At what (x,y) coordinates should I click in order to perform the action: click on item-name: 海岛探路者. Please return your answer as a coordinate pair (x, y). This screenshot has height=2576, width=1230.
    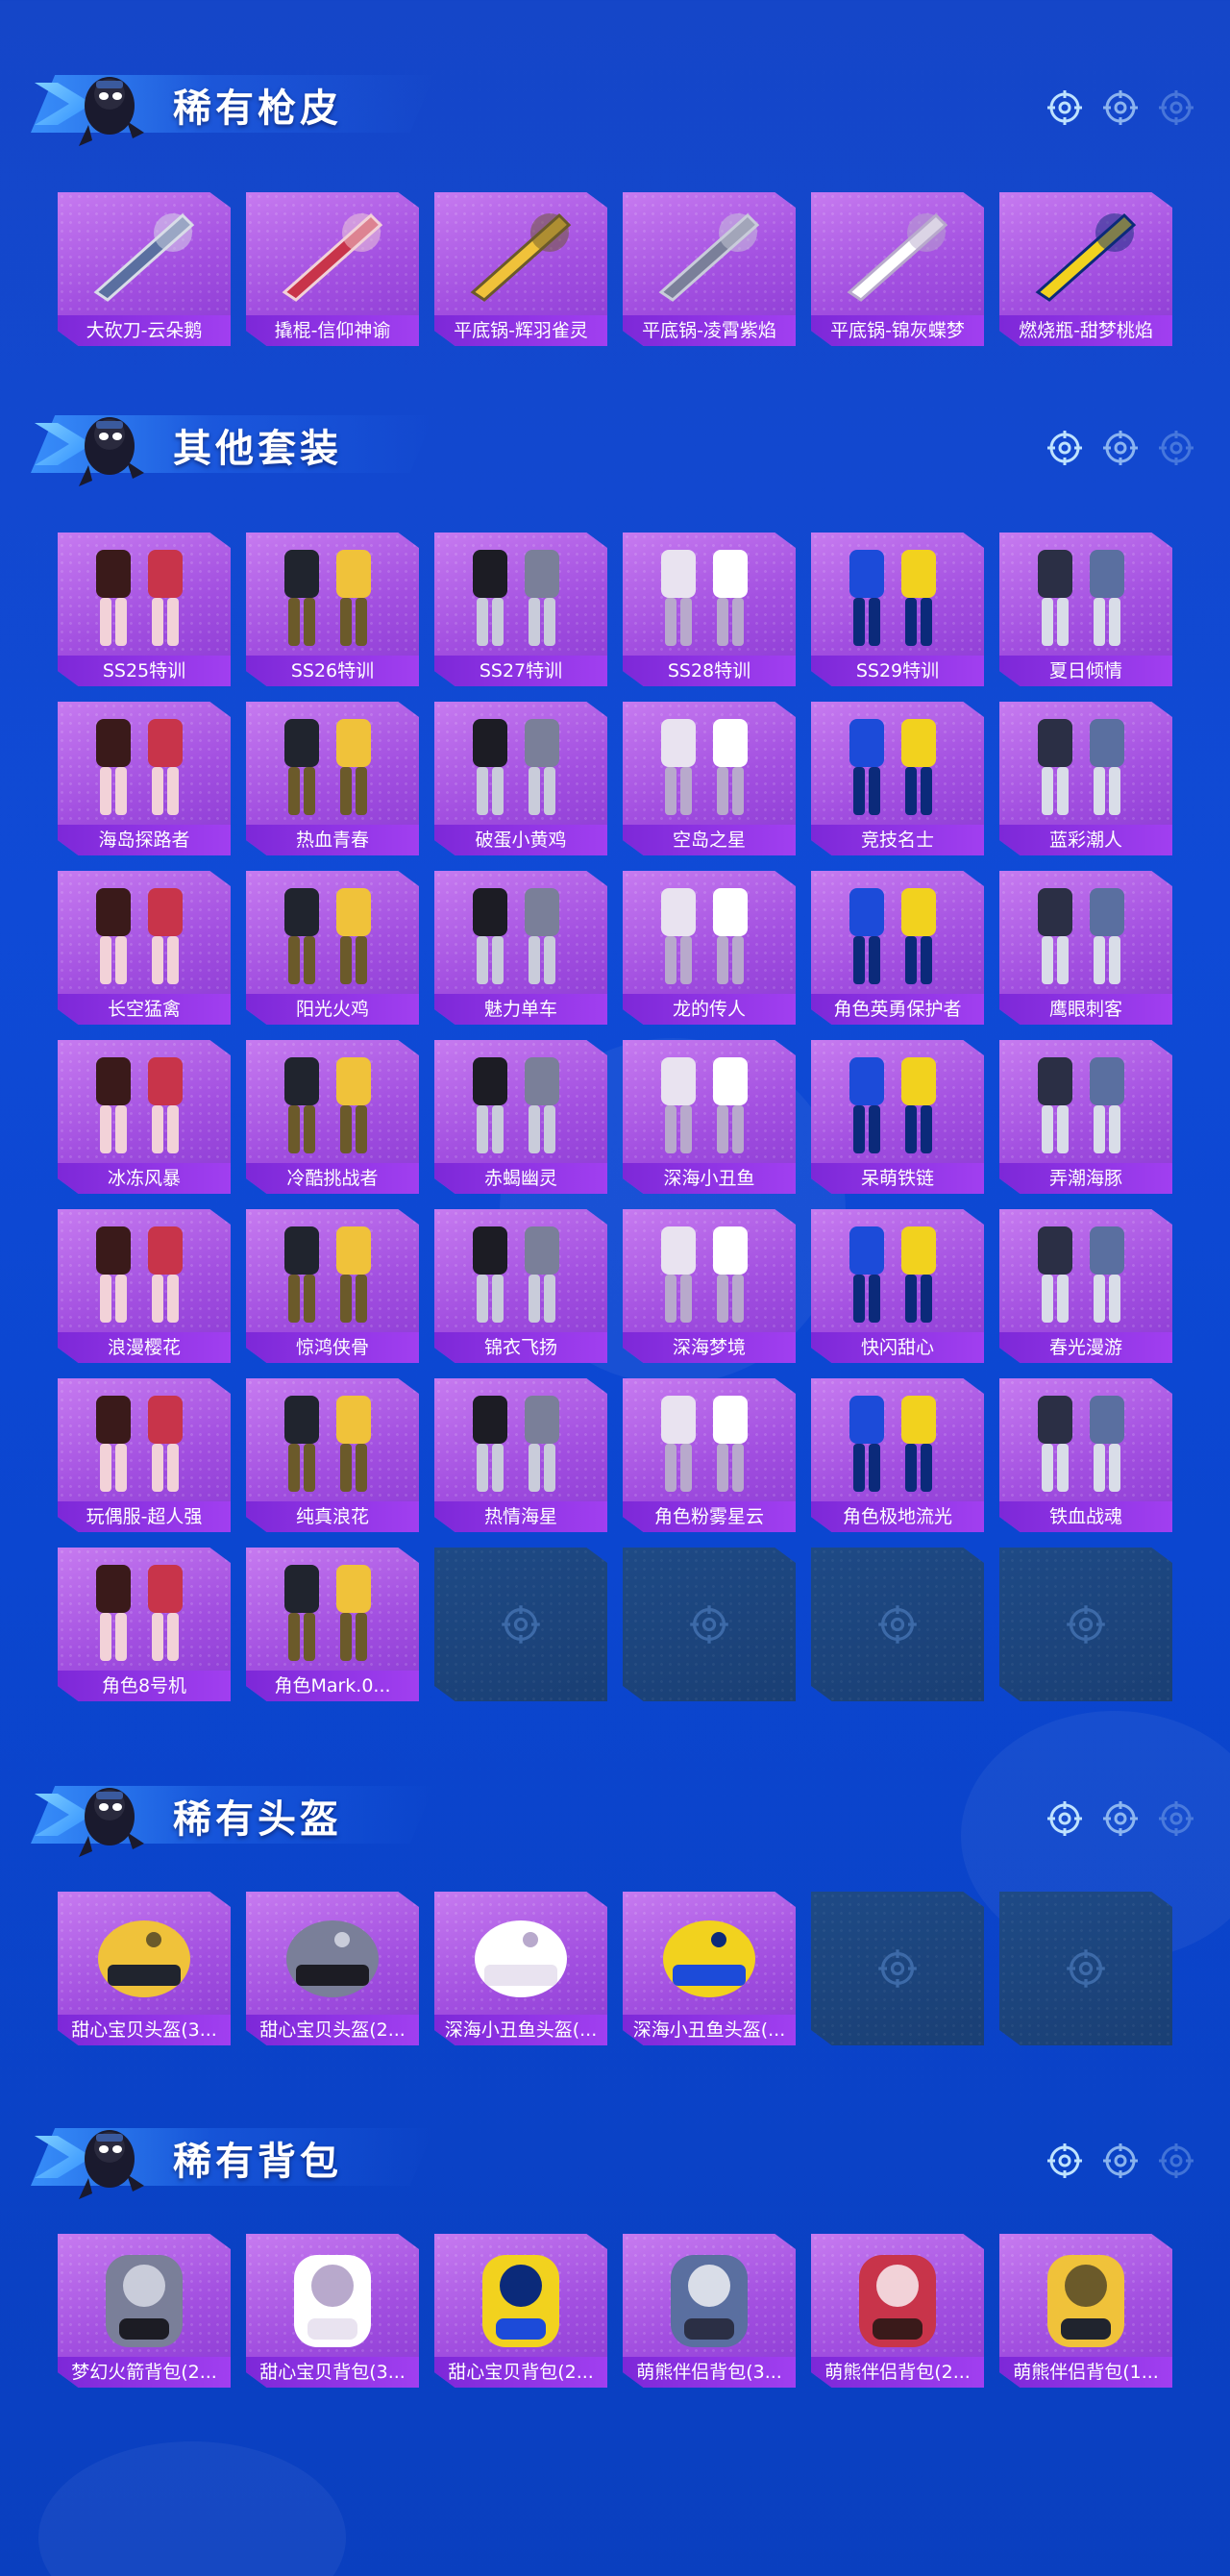
    Looking at the image, I should click on (145, 840).